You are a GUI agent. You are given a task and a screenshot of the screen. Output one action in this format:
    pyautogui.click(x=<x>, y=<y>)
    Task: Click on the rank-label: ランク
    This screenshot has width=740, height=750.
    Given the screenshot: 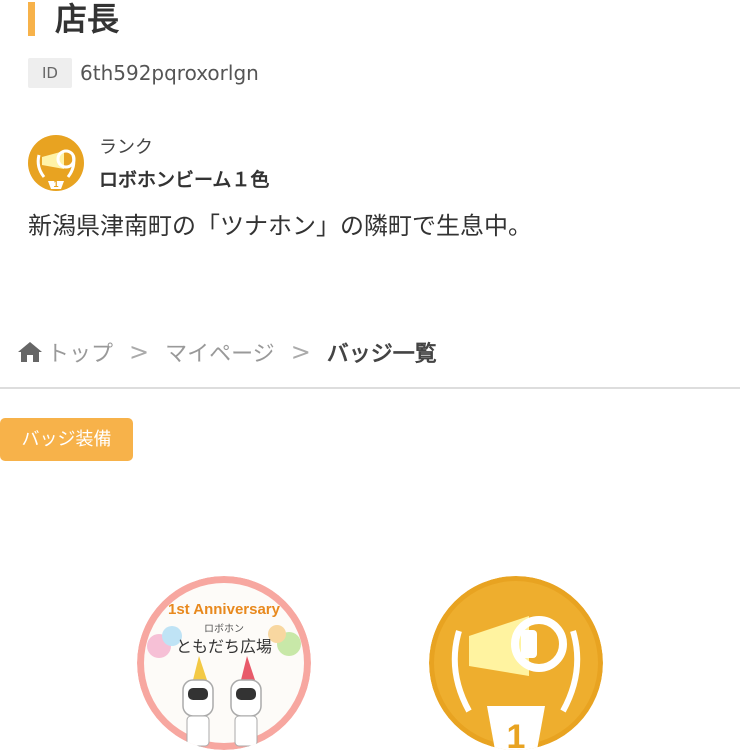 What is the action you would take?
    pyautogui.click(x=126, y=147)
    